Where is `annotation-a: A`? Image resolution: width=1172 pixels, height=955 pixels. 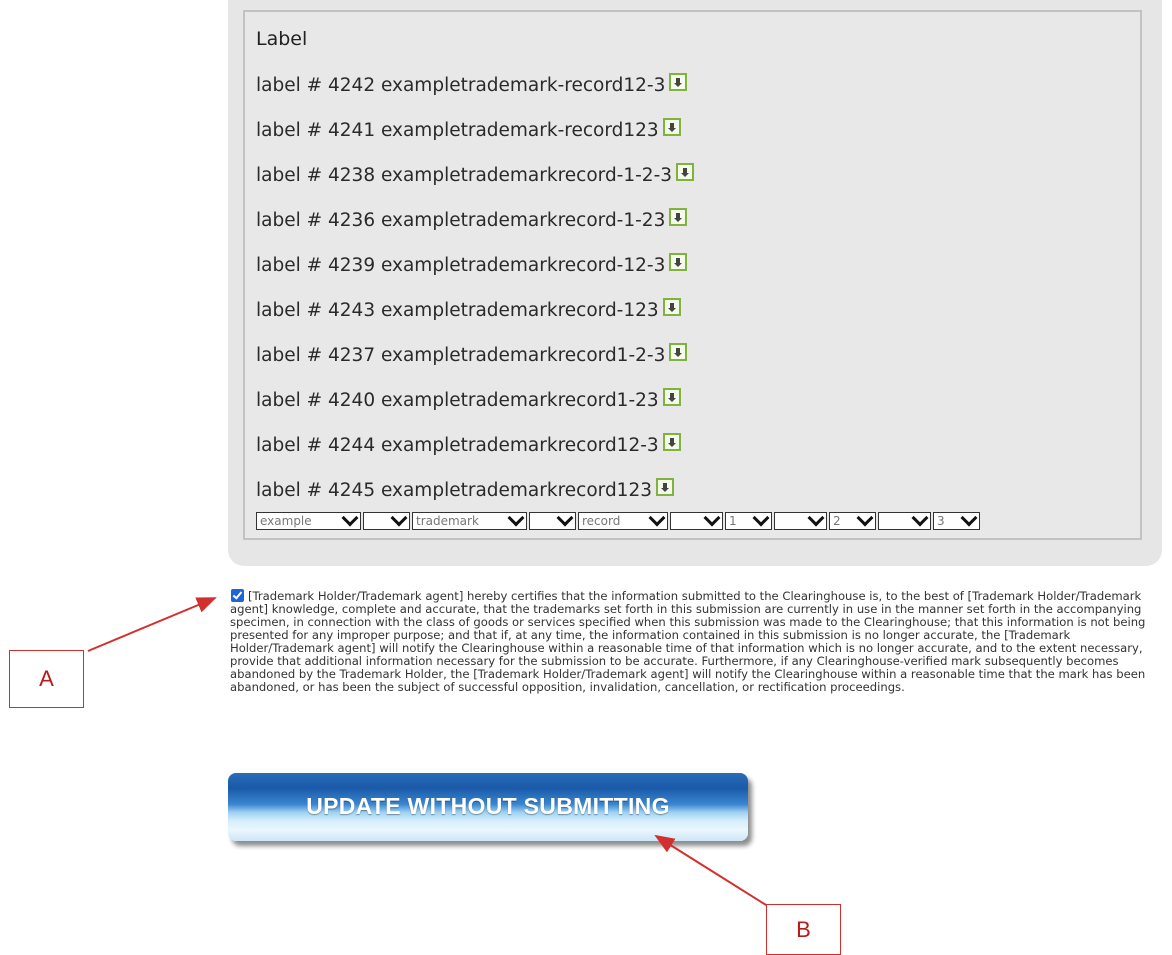
annotation-a: A is located at coordinates (46, 679).